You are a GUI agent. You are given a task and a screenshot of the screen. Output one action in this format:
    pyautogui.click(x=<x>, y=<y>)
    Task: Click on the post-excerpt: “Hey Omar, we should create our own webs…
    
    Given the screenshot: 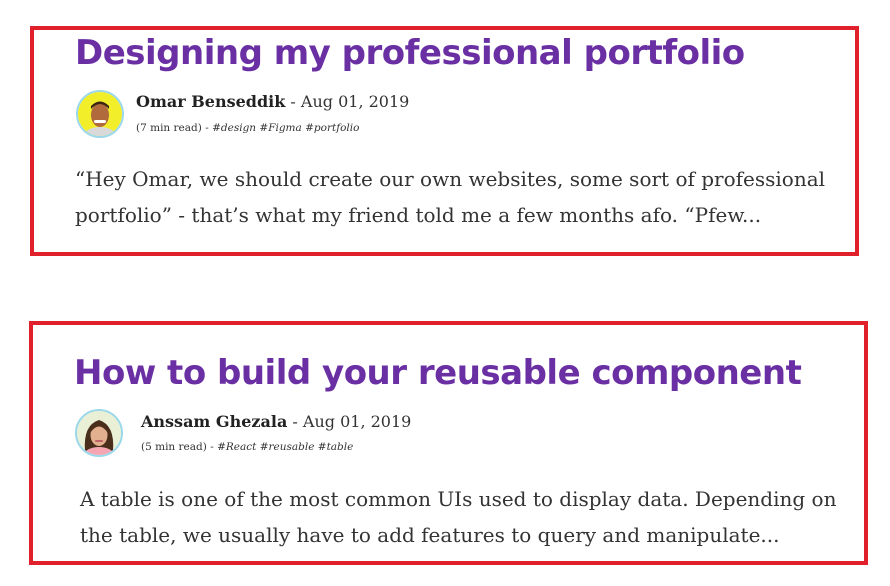 What is the action you would take?
    pyautogui.click(x=450, y=197)
    